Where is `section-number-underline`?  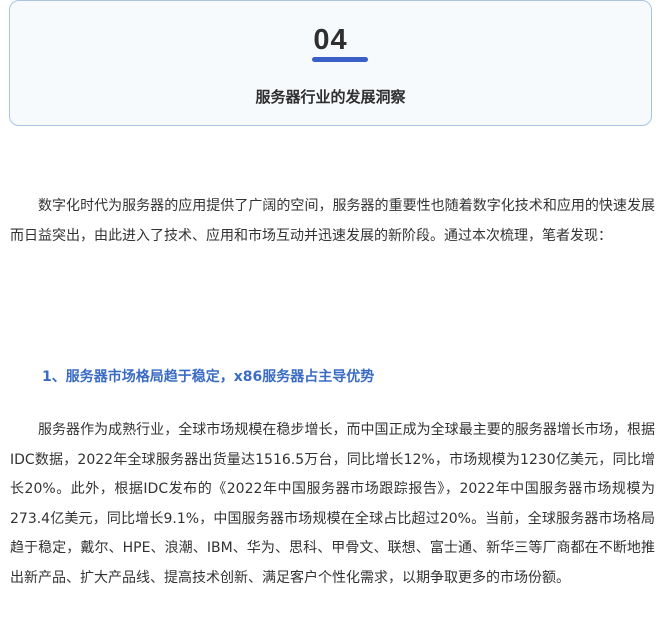 section-number-underline is located at coordinates (340, 59).